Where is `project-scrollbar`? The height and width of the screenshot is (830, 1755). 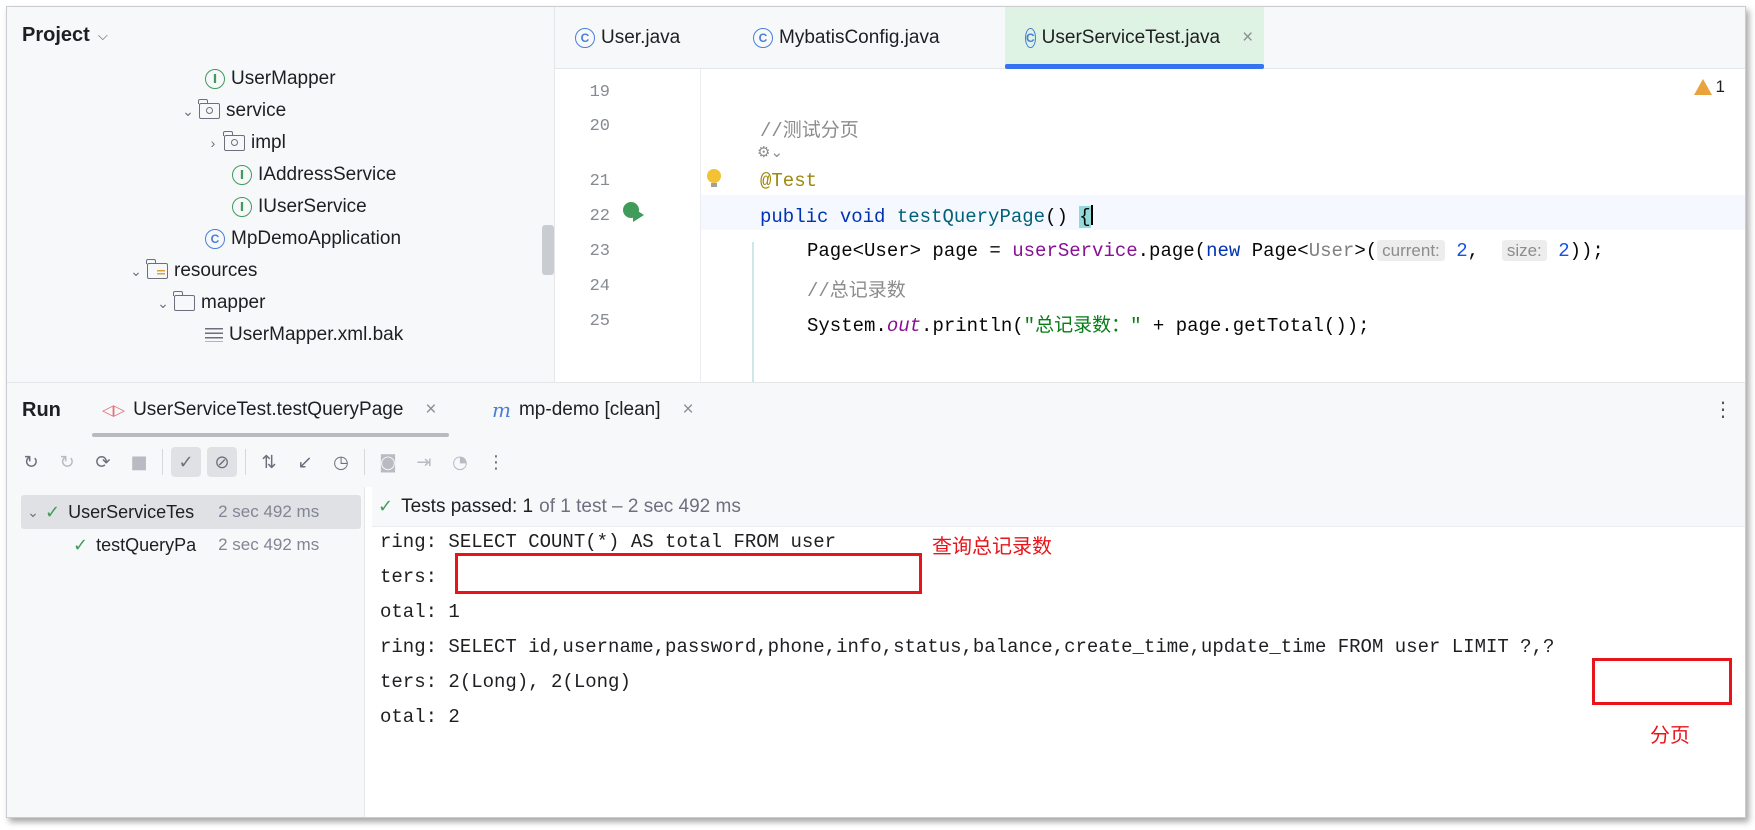
project-scrollbar is located at coordinates (548, 250).